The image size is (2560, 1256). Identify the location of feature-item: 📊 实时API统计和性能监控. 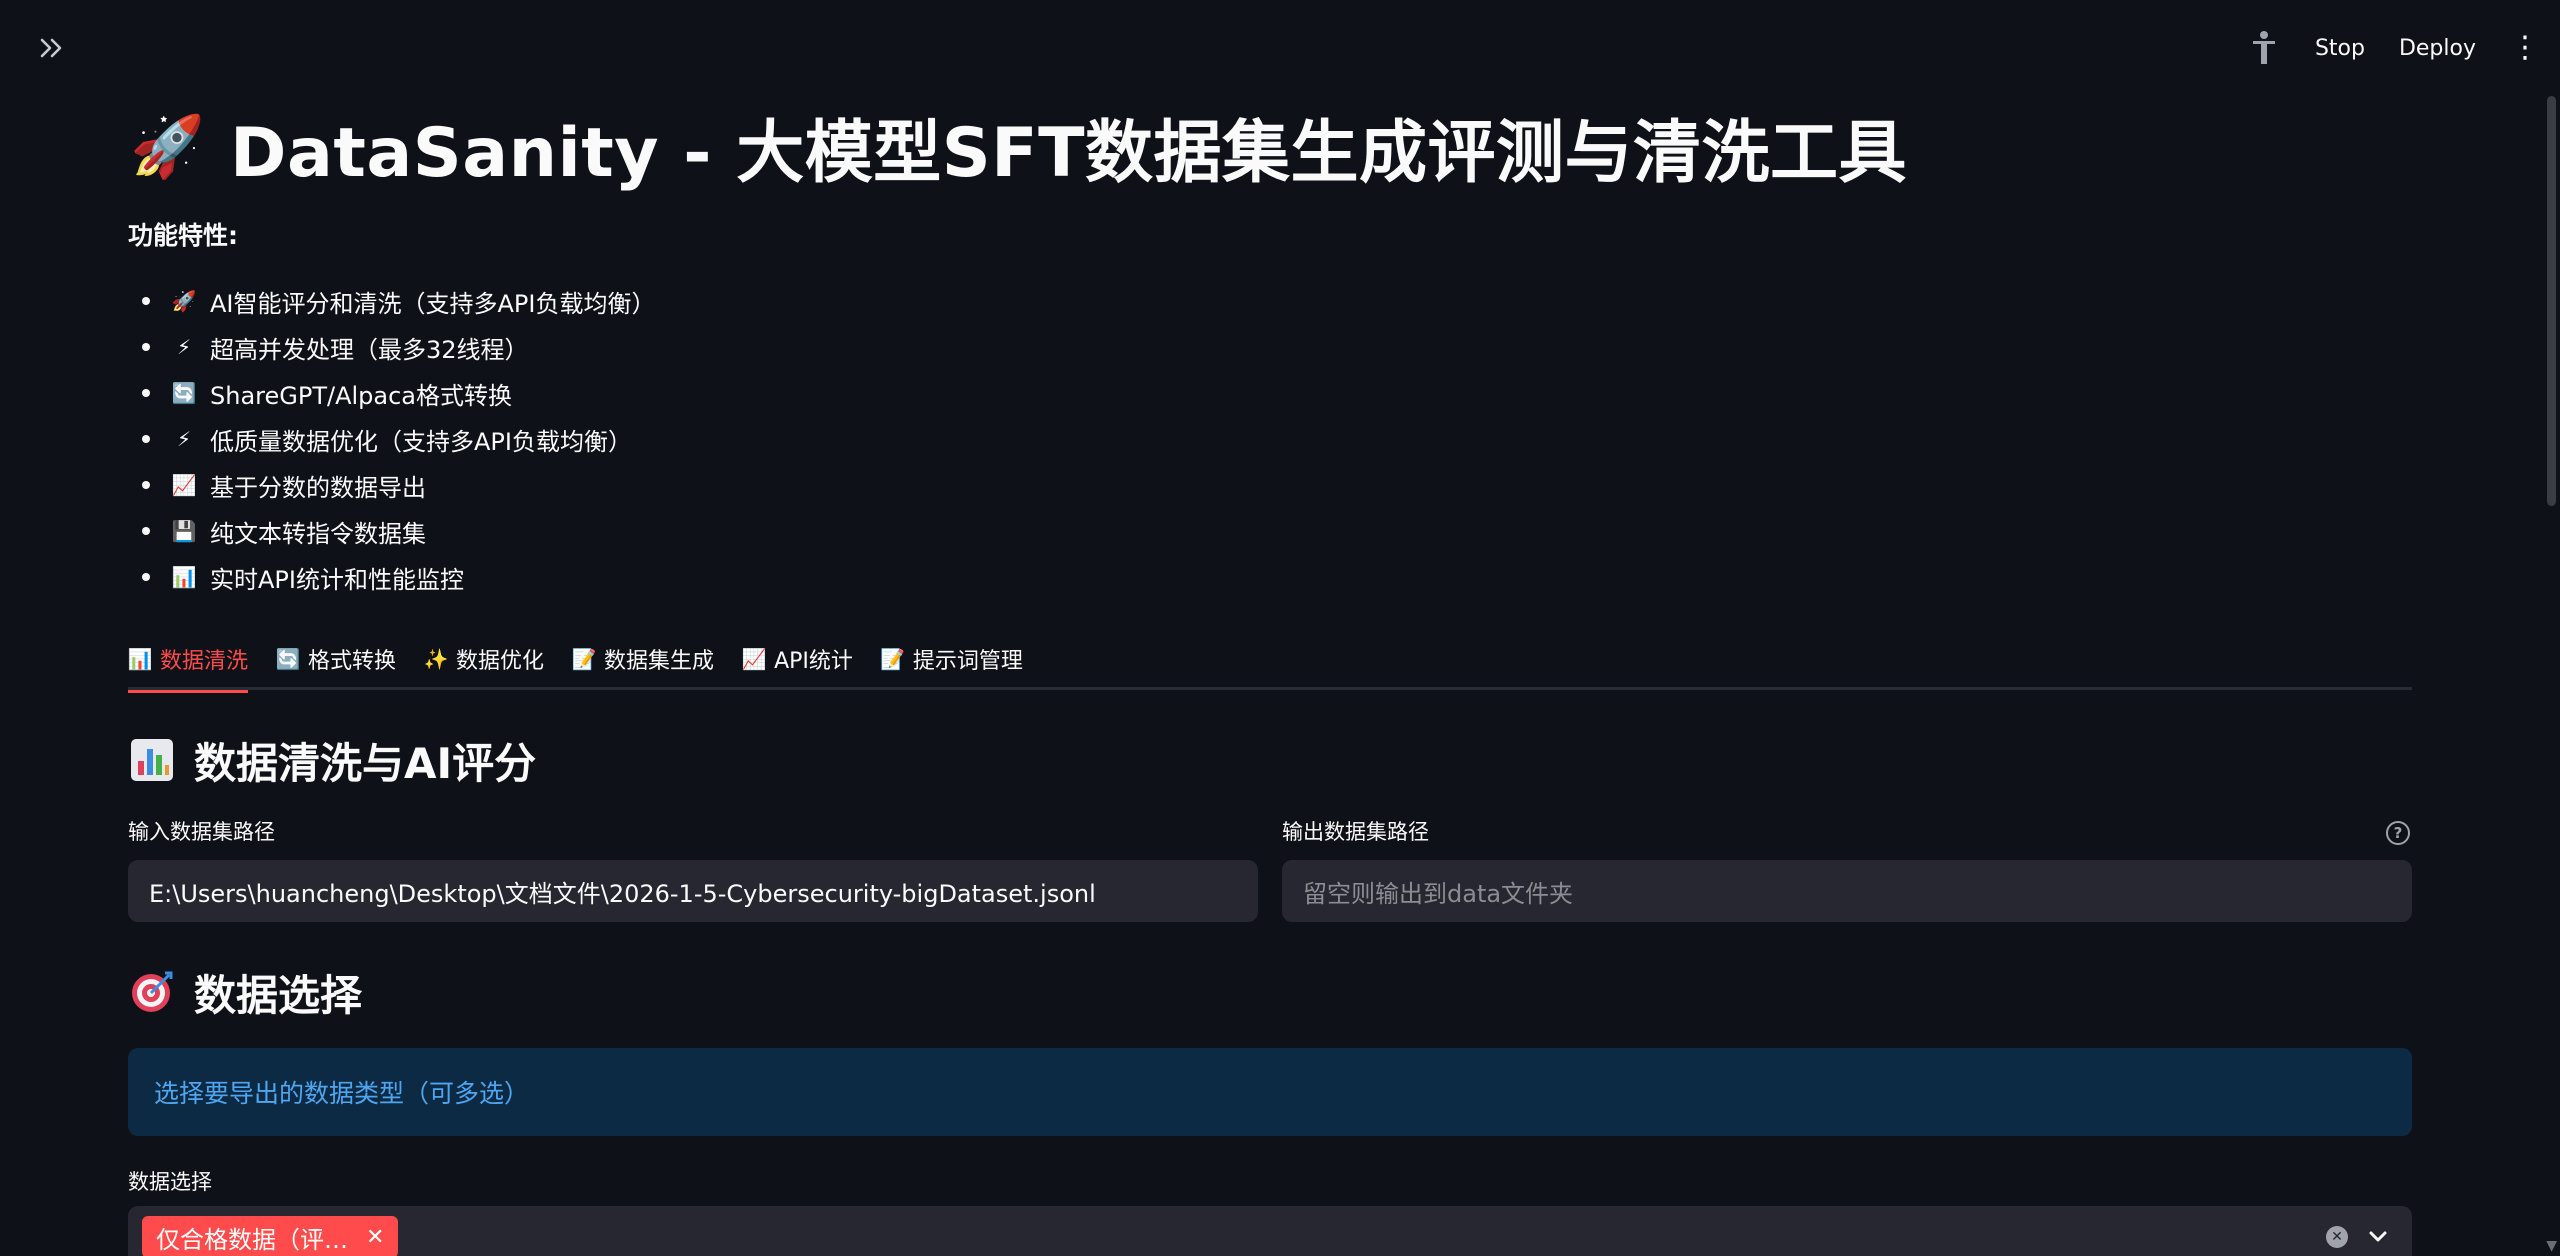
(391, 577).